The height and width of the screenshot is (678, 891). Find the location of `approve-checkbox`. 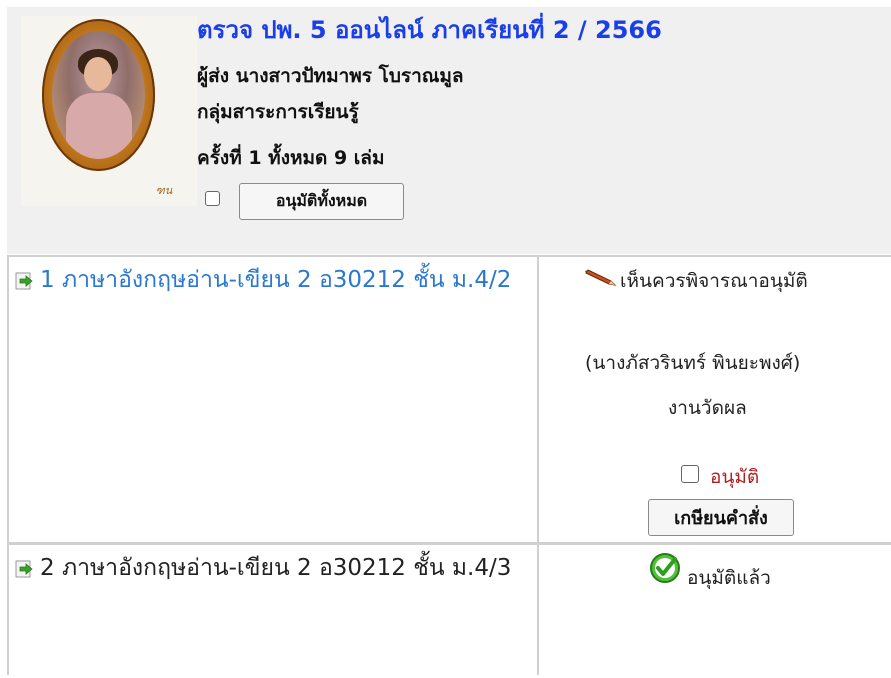

approve-checkbox is located at coordinates (690, 474).